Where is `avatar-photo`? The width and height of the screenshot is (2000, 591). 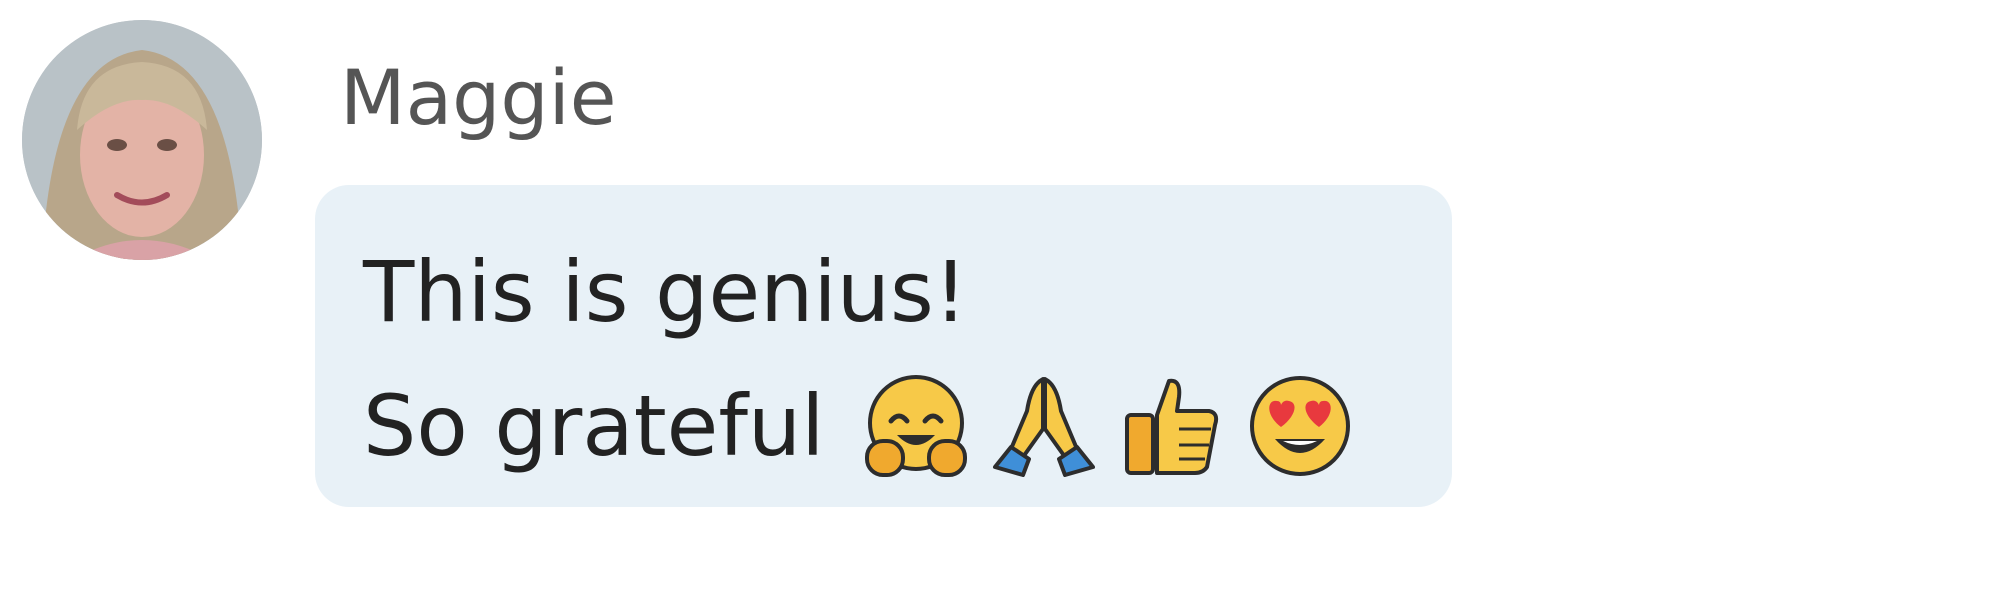 avatar-photo is located at coordinates (142, 140).